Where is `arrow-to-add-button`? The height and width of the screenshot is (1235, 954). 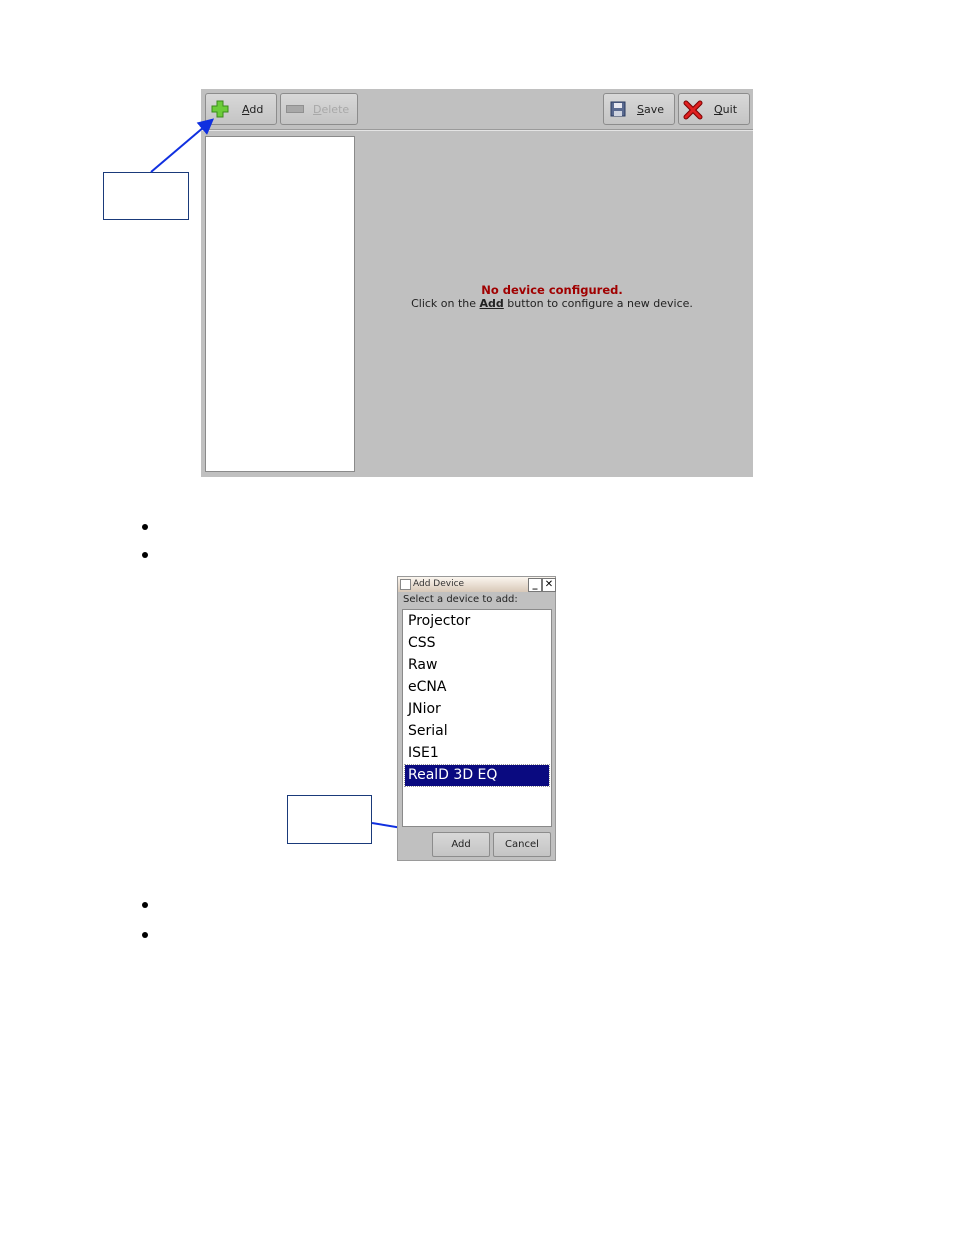
arrow-to-add-button is located at coordinates (182, 145).